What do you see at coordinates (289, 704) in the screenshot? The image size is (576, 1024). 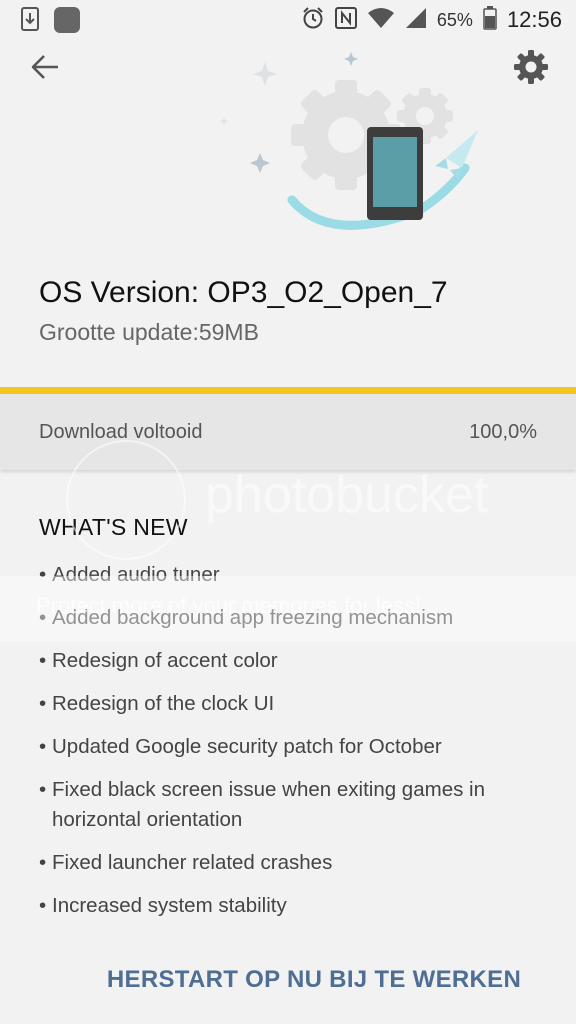 I see `list-item: • Redesign of the clock UI` at bounding box center [289, 704].